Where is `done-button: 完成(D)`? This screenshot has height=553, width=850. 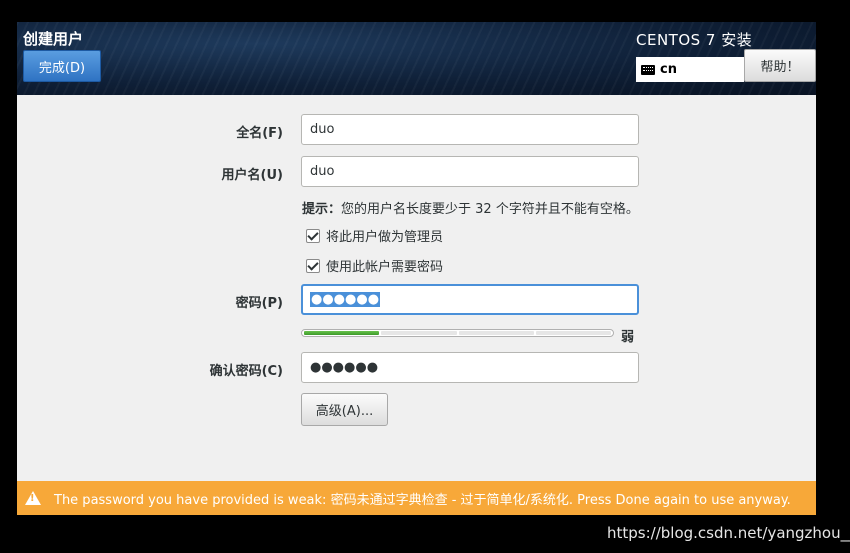 done-button: 完成(D) is located at coordinates (62, 66).